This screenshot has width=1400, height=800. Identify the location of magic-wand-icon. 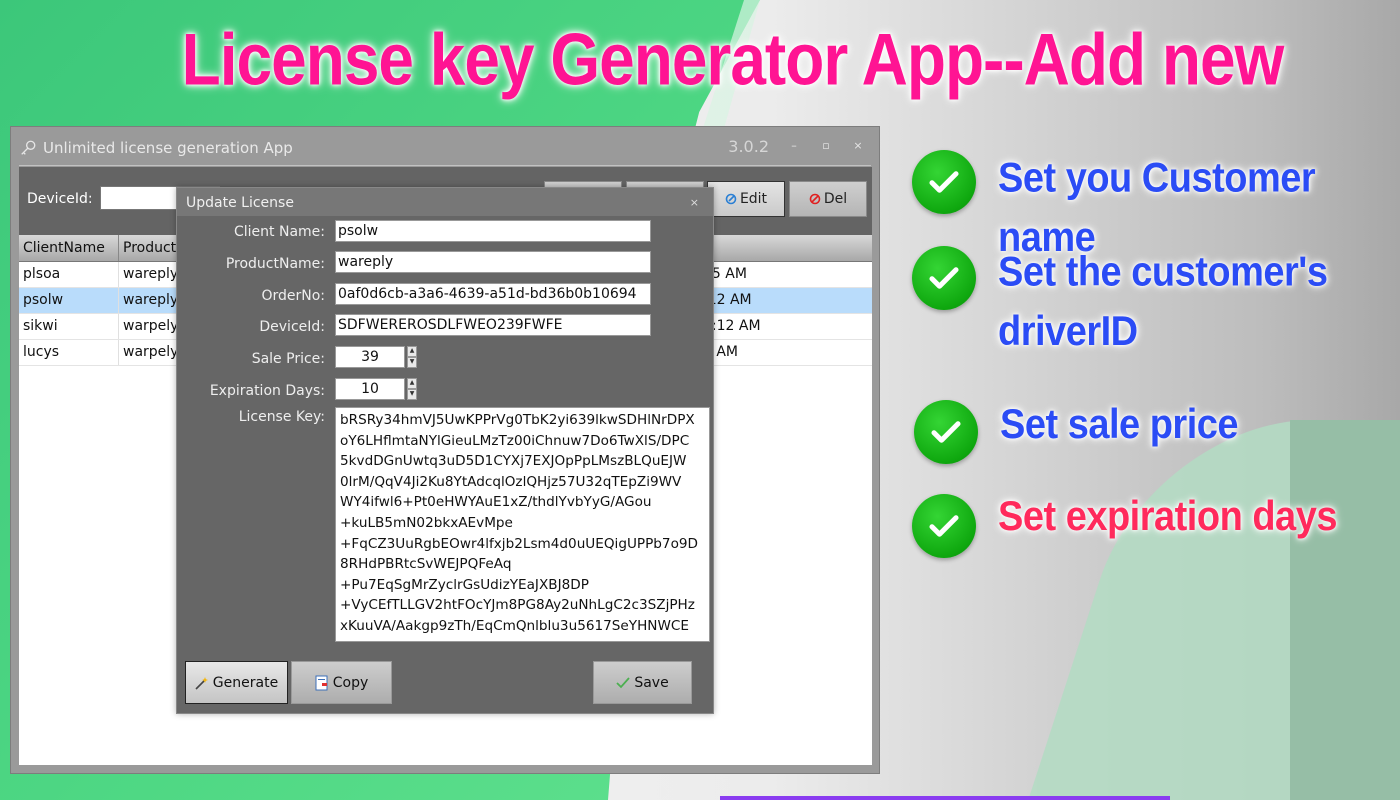
(202, 683).